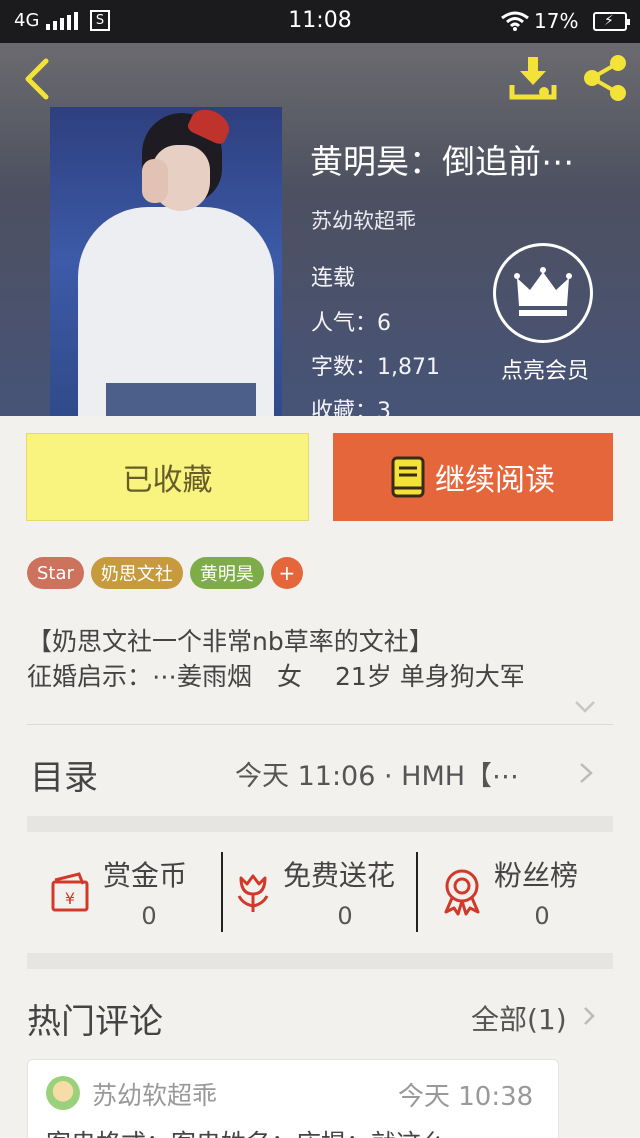 This screenshot has width=640, height=1138. Describe the element at coordinates (533, 78) in the screenshot. I see `download-icon` at that location.